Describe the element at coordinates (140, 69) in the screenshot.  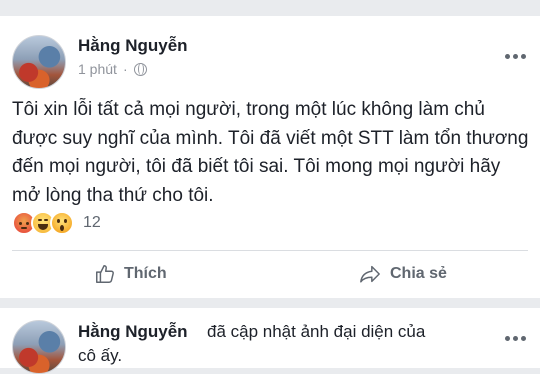
I see `globe-icon` at that location.